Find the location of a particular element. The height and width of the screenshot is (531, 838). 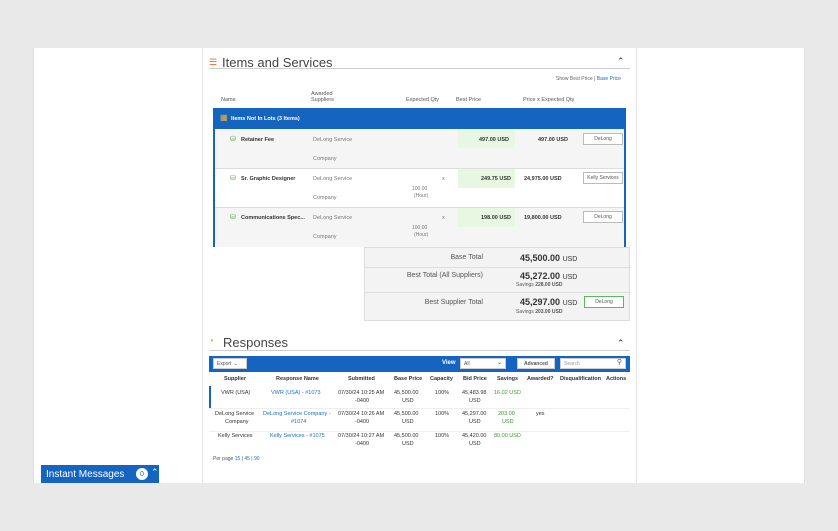

chevron-down-icon: ⌄ is located at coordinates (499, 363).